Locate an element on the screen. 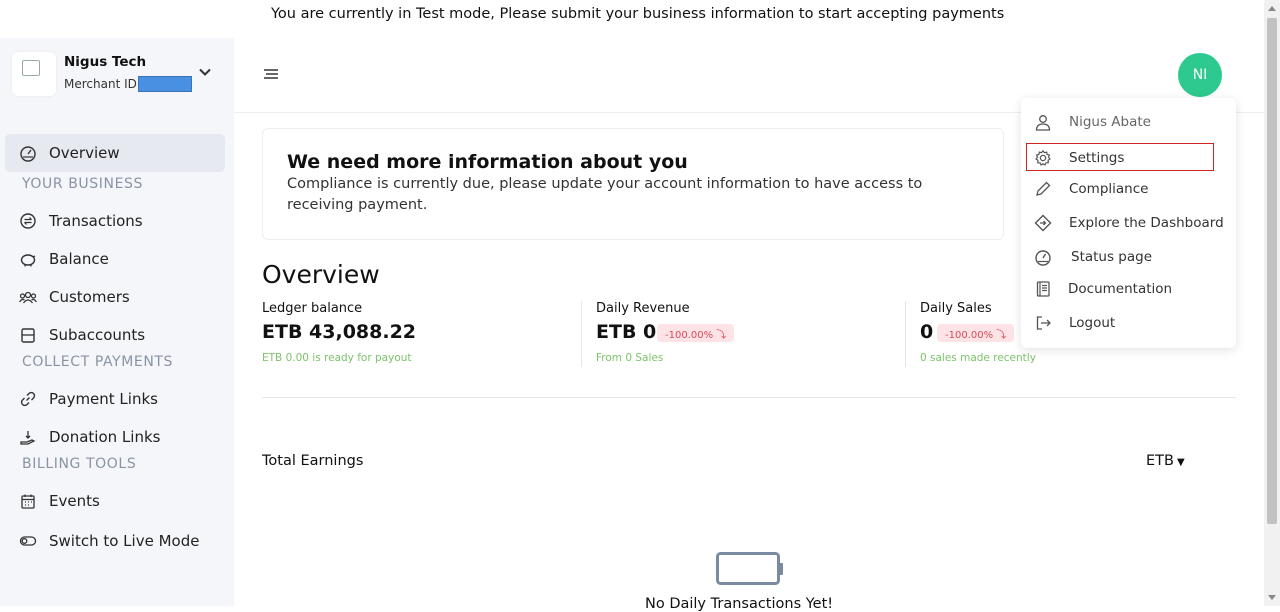 This screenshot has width=1280, height=612. sidebar-item-transactions: Transactions is located at coordinates (115, 221).